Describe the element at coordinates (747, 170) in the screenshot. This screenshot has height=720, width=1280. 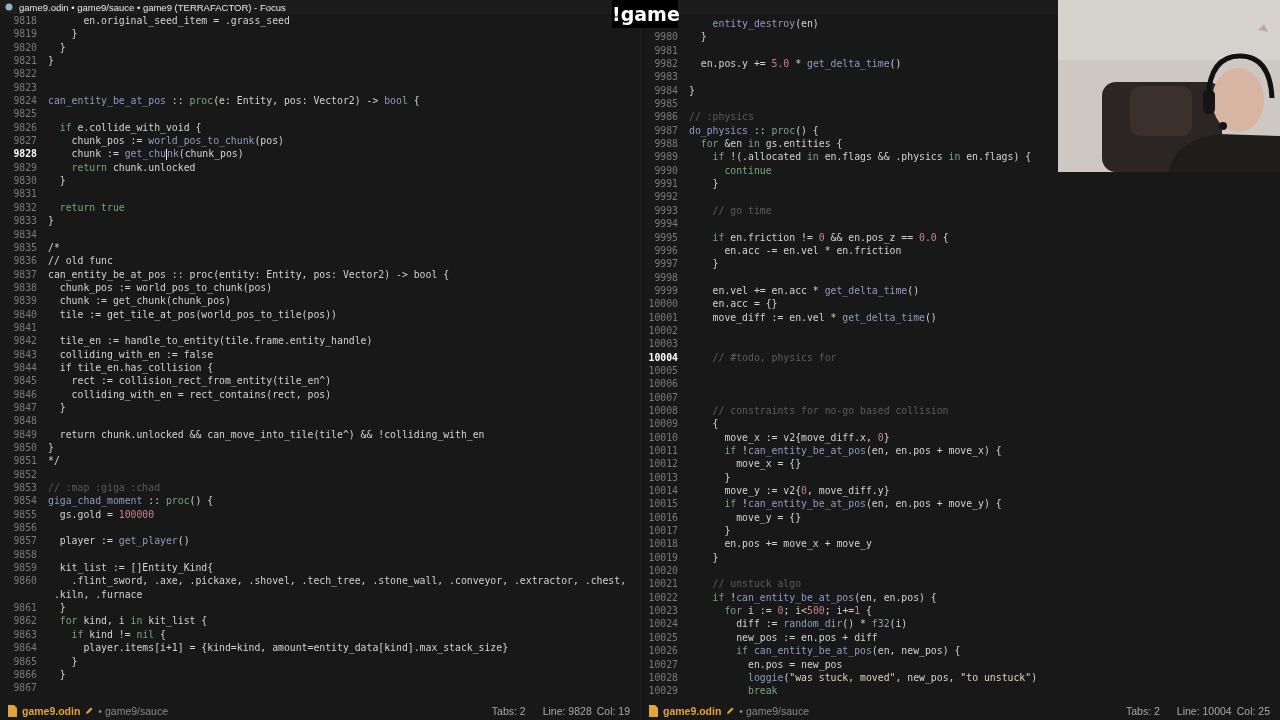
I see `code-line: continue` at that location.